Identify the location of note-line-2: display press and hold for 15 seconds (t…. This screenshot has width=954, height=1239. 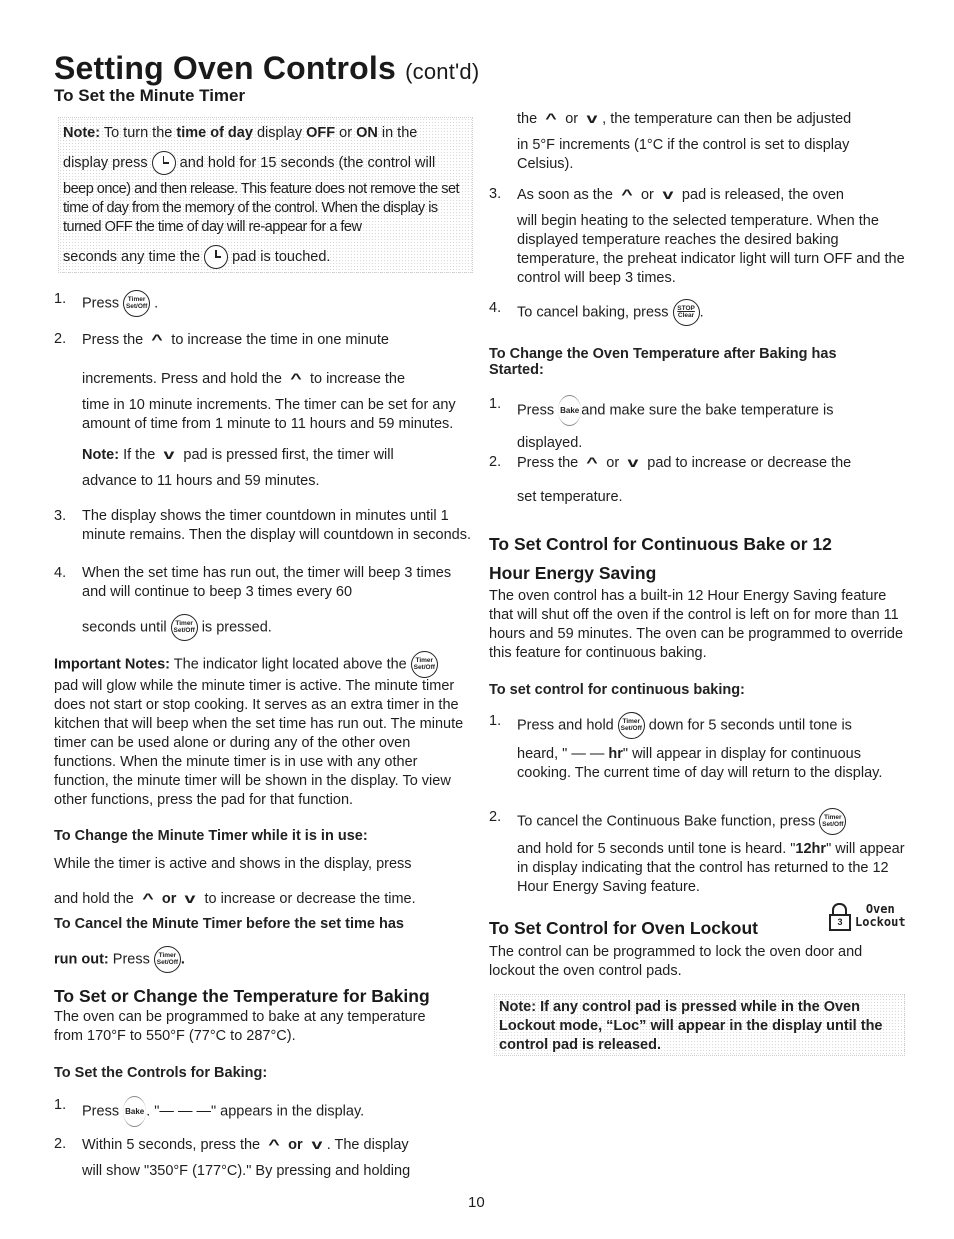
(265, 163).